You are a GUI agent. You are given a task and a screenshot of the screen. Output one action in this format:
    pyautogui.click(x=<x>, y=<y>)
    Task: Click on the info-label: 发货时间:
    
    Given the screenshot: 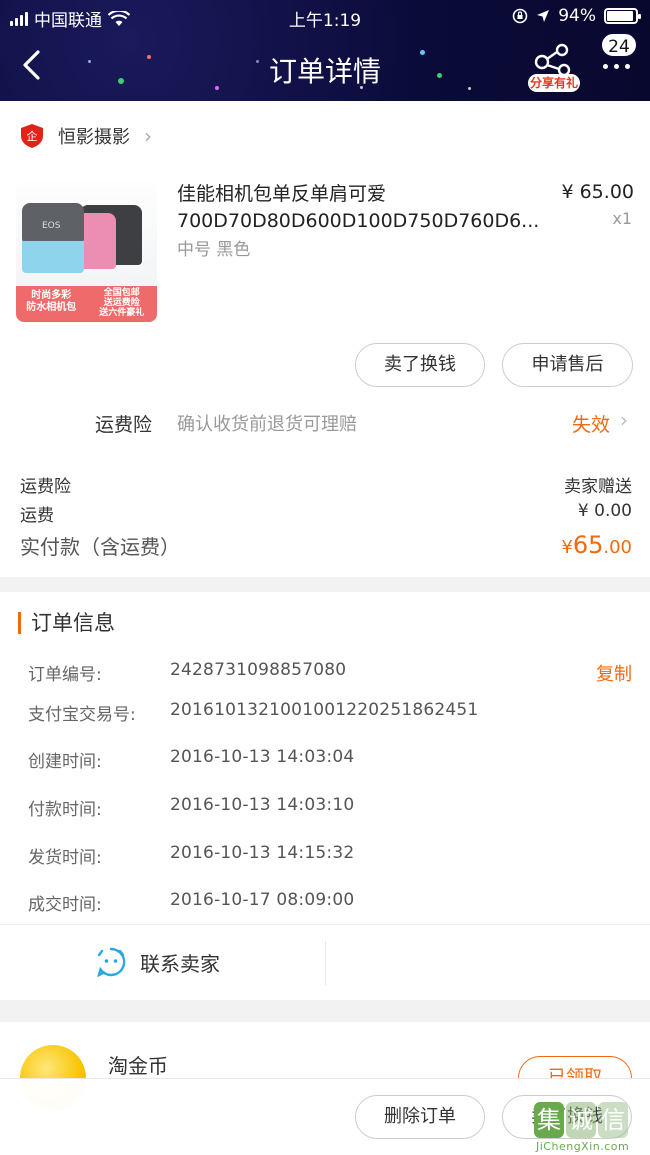 What is the action you would take?
    pyautogui.click(x=65, y=858)
    